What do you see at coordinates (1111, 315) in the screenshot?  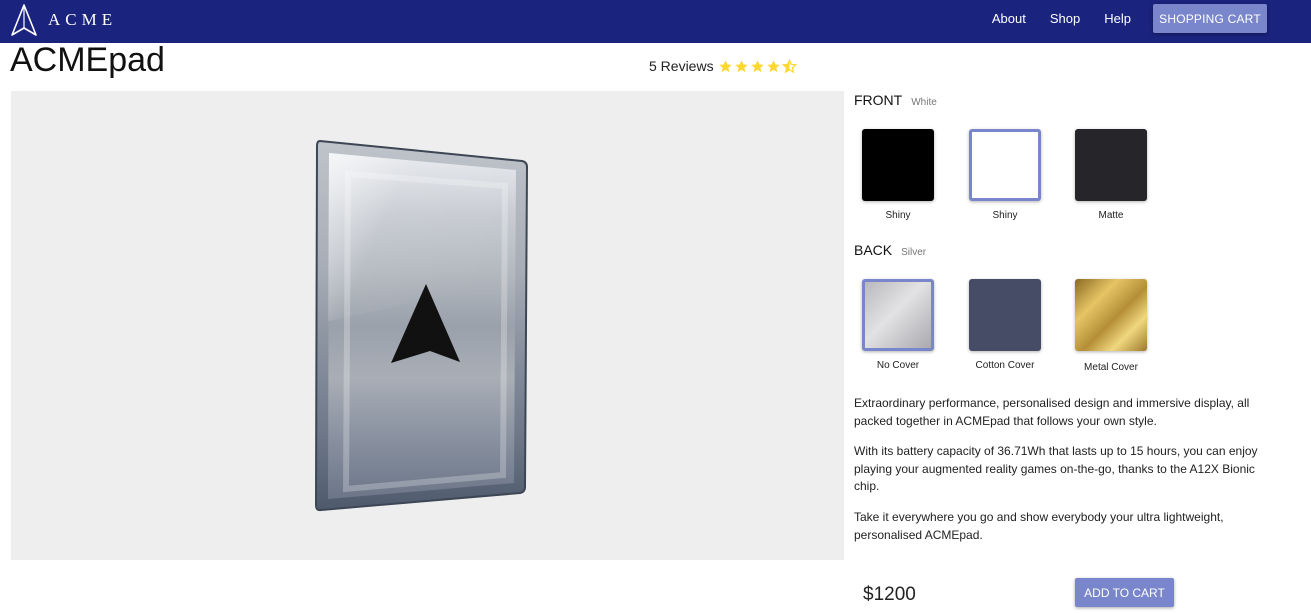 I see `back-option-metal-cover` at bounding box center [1111, 315].